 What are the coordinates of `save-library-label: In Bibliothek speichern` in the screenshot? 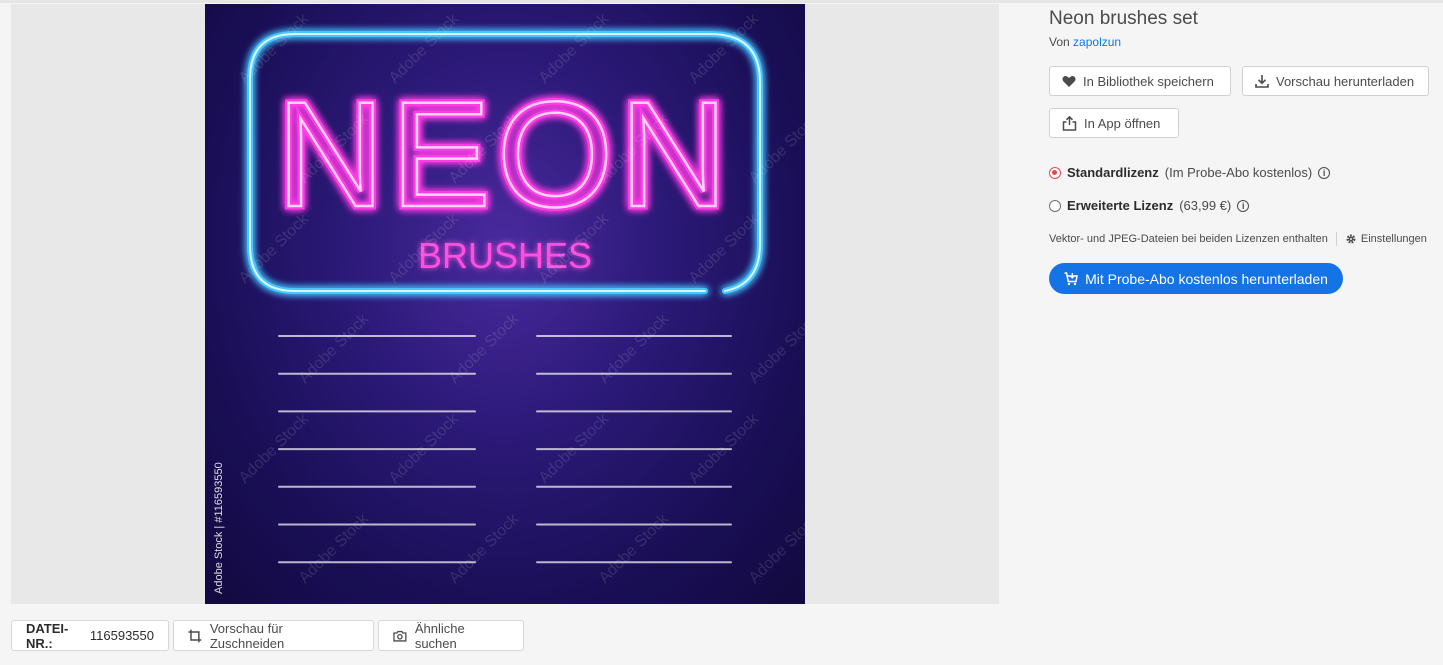 It's located at (1148, 81).